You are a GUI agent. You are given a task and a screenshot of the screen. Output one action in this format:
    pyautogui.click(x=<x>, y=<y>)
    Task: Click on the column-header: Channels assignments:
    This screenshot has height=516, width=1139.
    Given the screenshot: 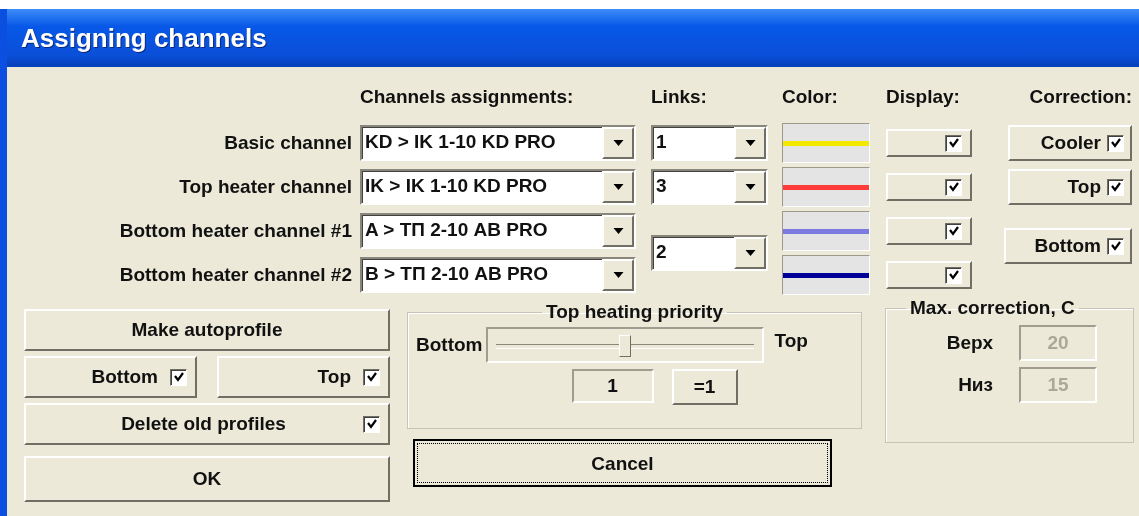 What is the action you would take?
    pyautogui.click(x=467, y=97)
    